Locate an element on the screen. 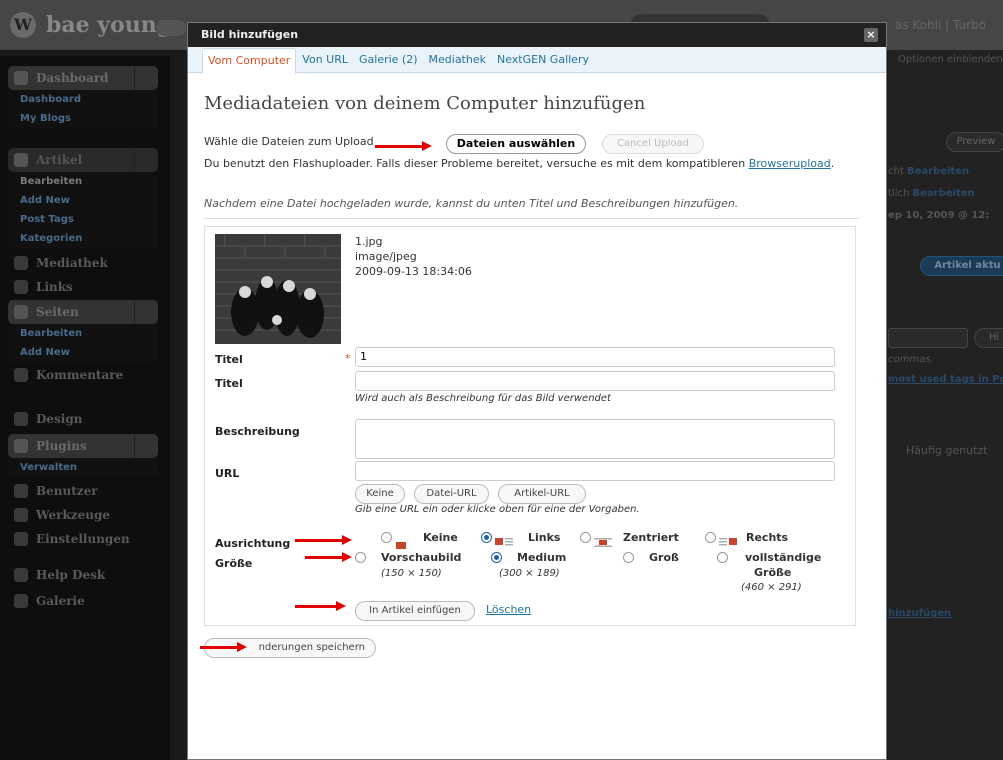  align-right-radio is located at coordinates (710, 537).